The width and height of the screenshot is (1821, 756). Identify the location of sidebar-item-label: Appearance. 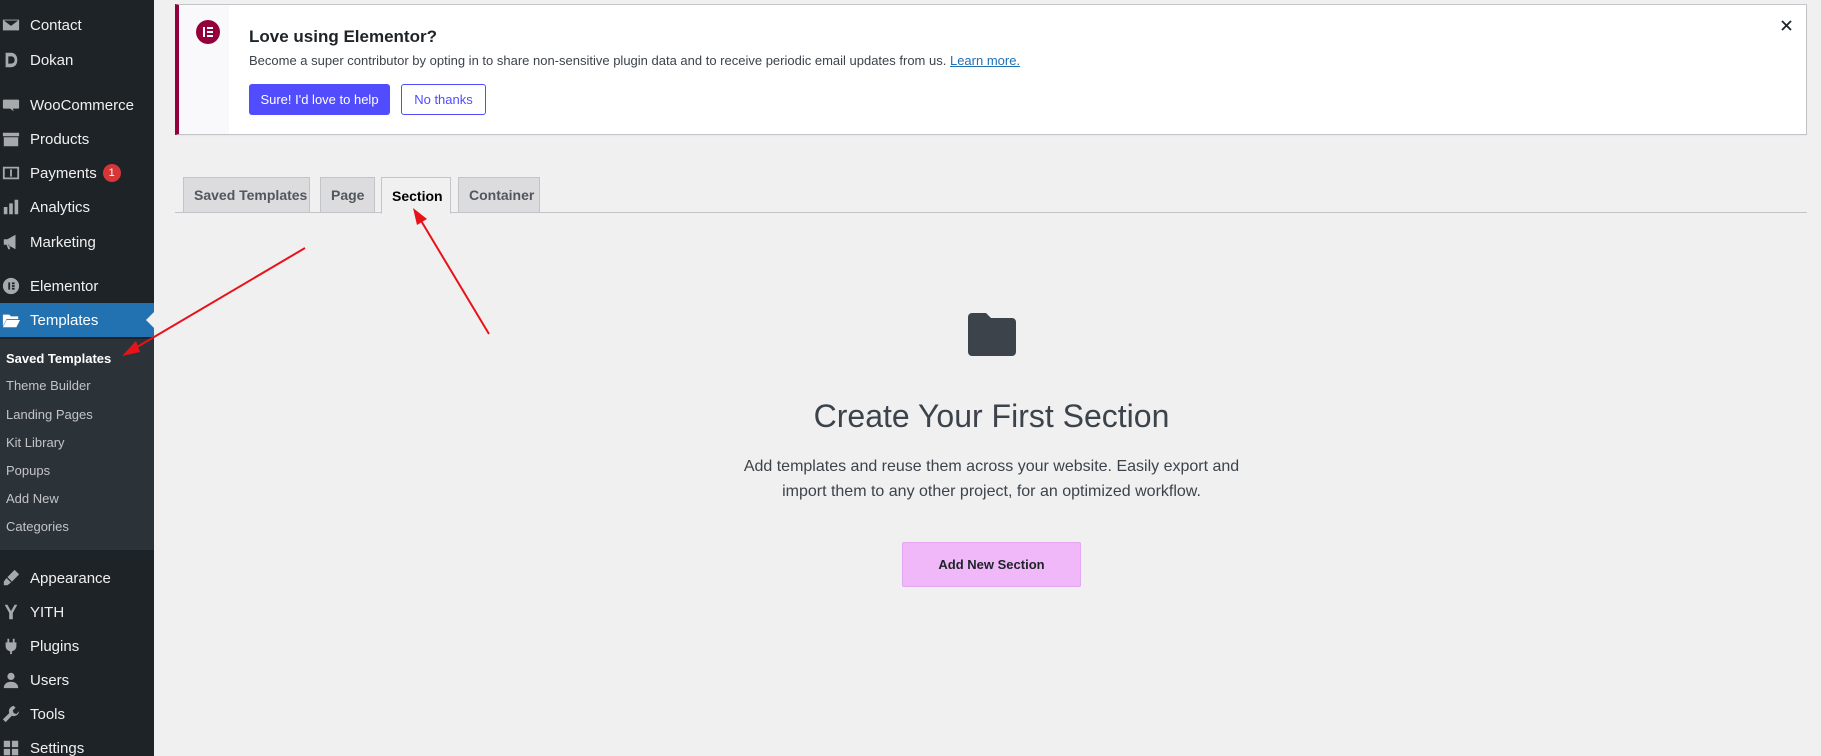
(70, 578).